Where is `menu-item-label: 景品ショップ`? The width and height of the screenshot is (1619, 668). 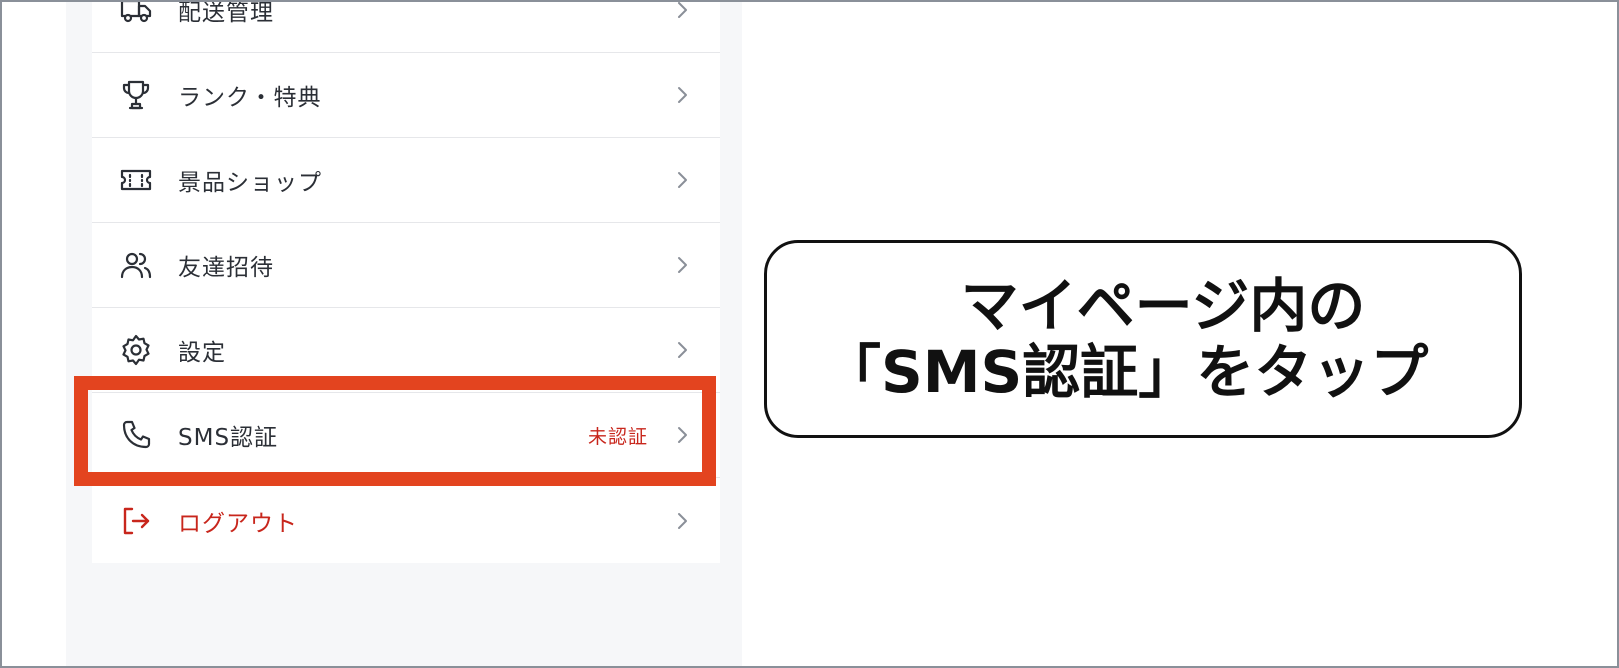 menu-item-label: 景品ショップ is located at coordinates (250, 183).